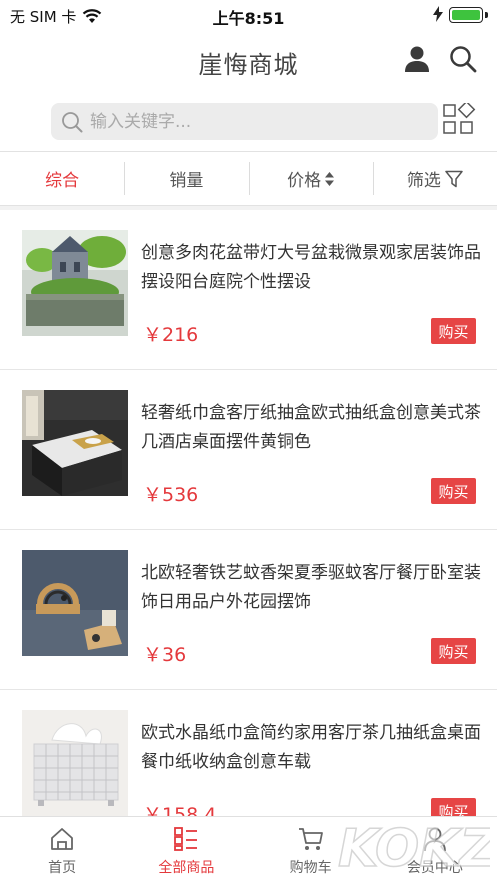 The width and height of the screenshot is (497, 883). Describe the element at coordinates (186, 868) in the screenshot. I see `tab-label: 全部商品` at that location.